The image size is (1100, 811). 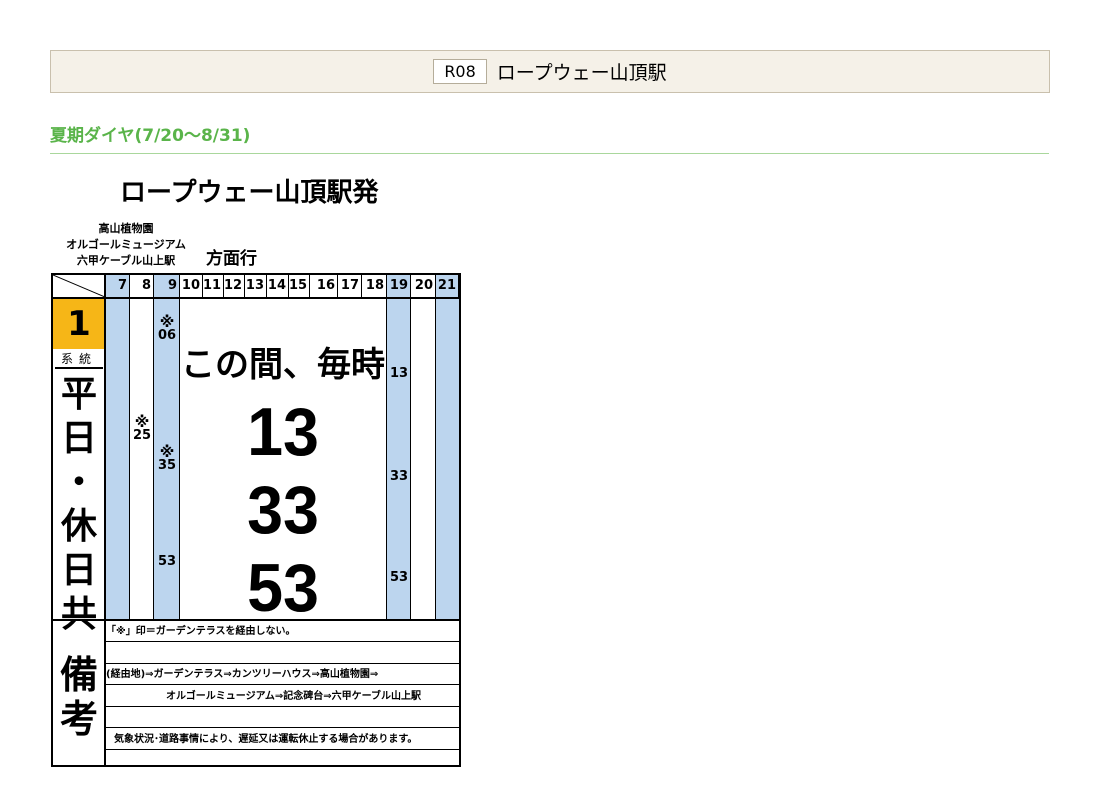 I want to click on departure-19-53: 53, so click(x=399, y=578).